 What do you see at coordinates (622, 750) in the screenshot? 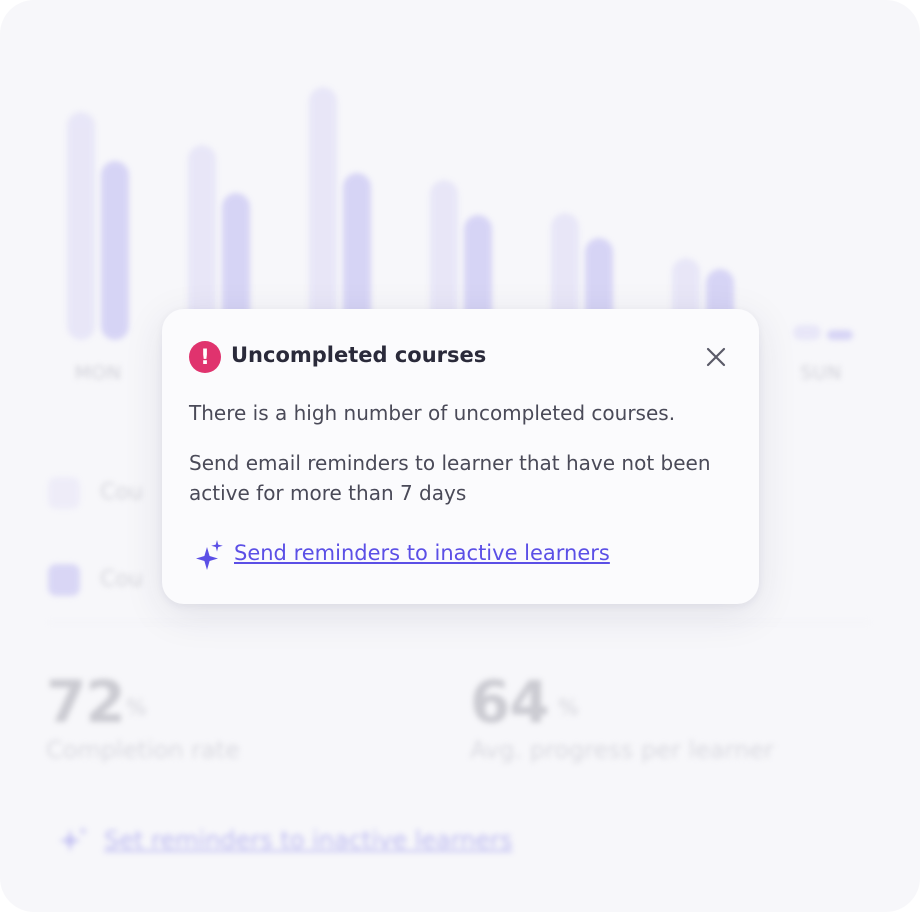
I see `avg-progress-label: Avg. progress per learner` at bounding box center [622, 750].